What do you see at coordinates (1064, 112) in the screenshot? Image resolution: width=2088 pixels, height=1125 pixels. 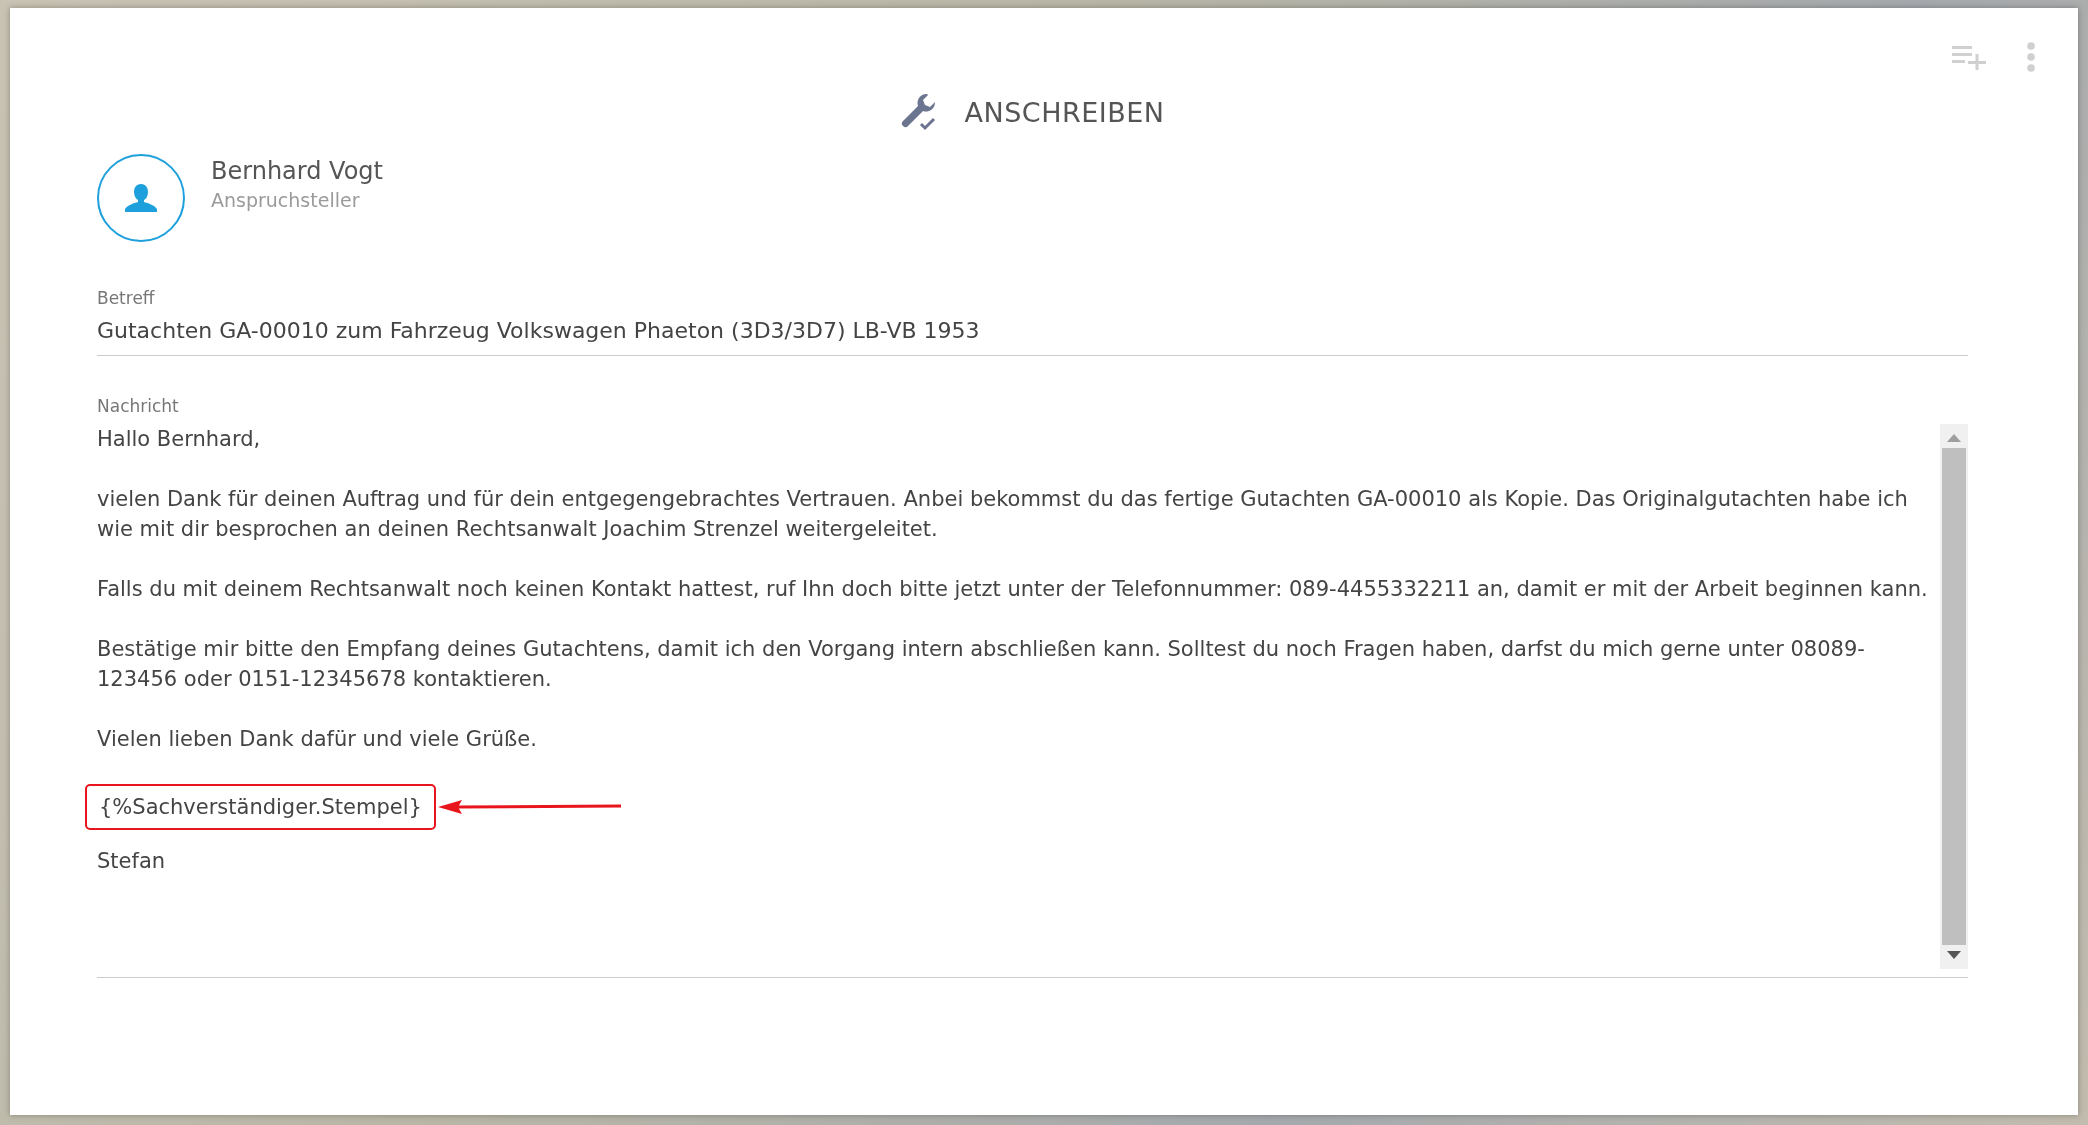 I see `dialog-title: ANSCHREIBEN` at bounding box center [1064, 112].